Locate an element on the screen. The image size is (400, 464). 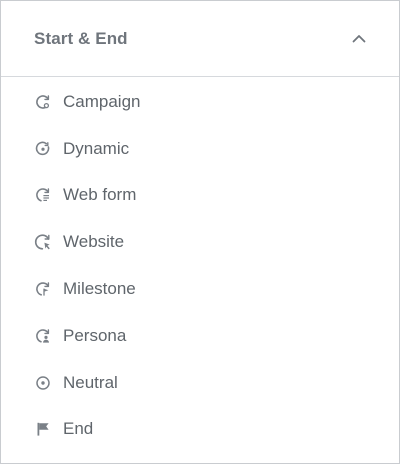
campaign-icon is located at coordinates (43, 102).